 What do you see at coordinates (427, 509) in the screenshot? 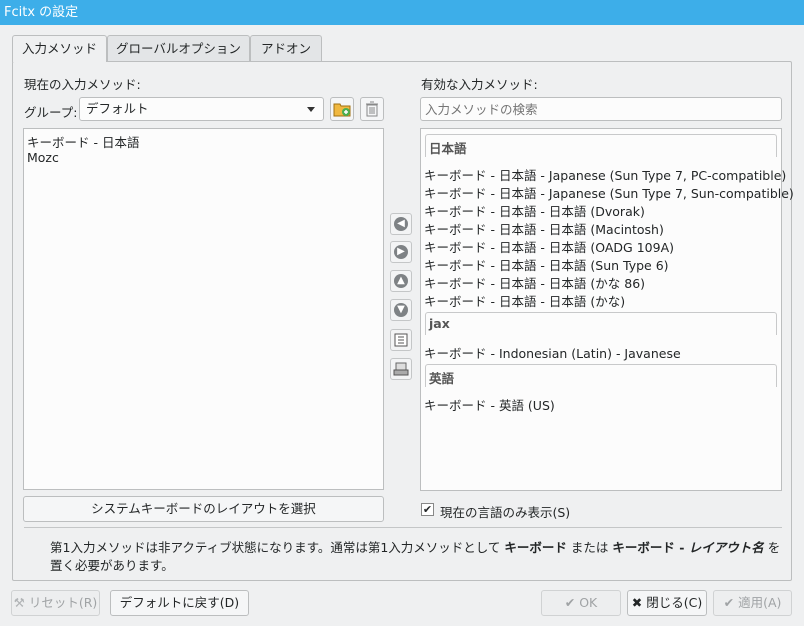
I see `only-current-language-checkbox: ✔` at bounding box center [427, 509].